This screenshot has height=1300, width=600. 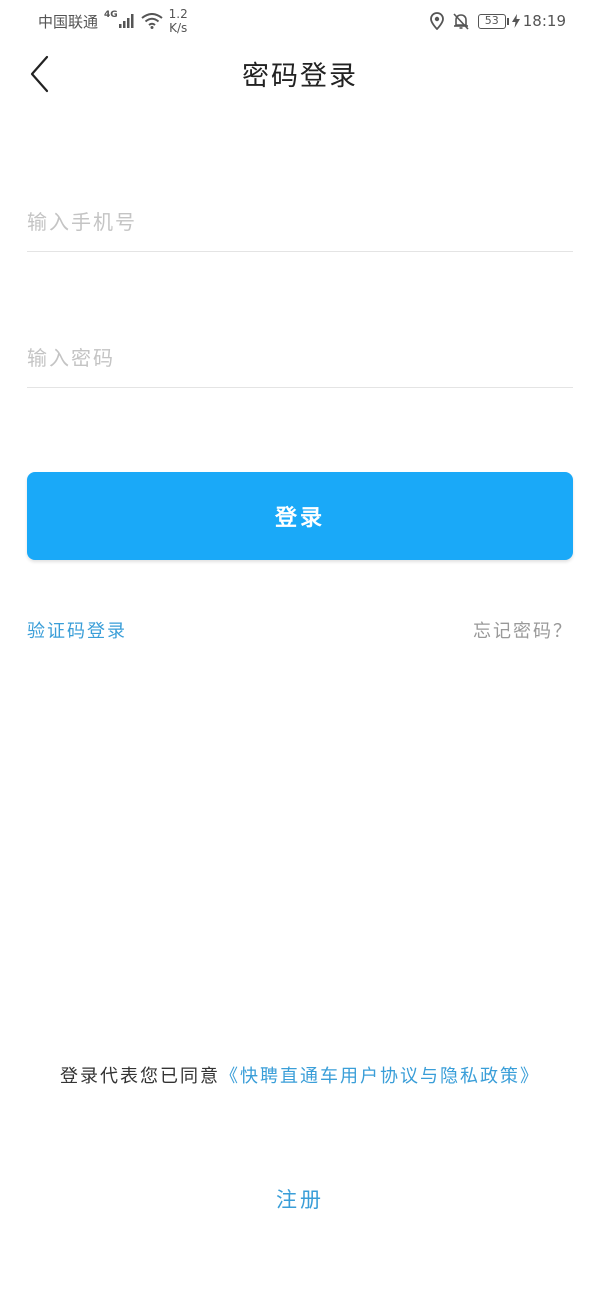 I want to click on back-button, so click(x=39, y=74).